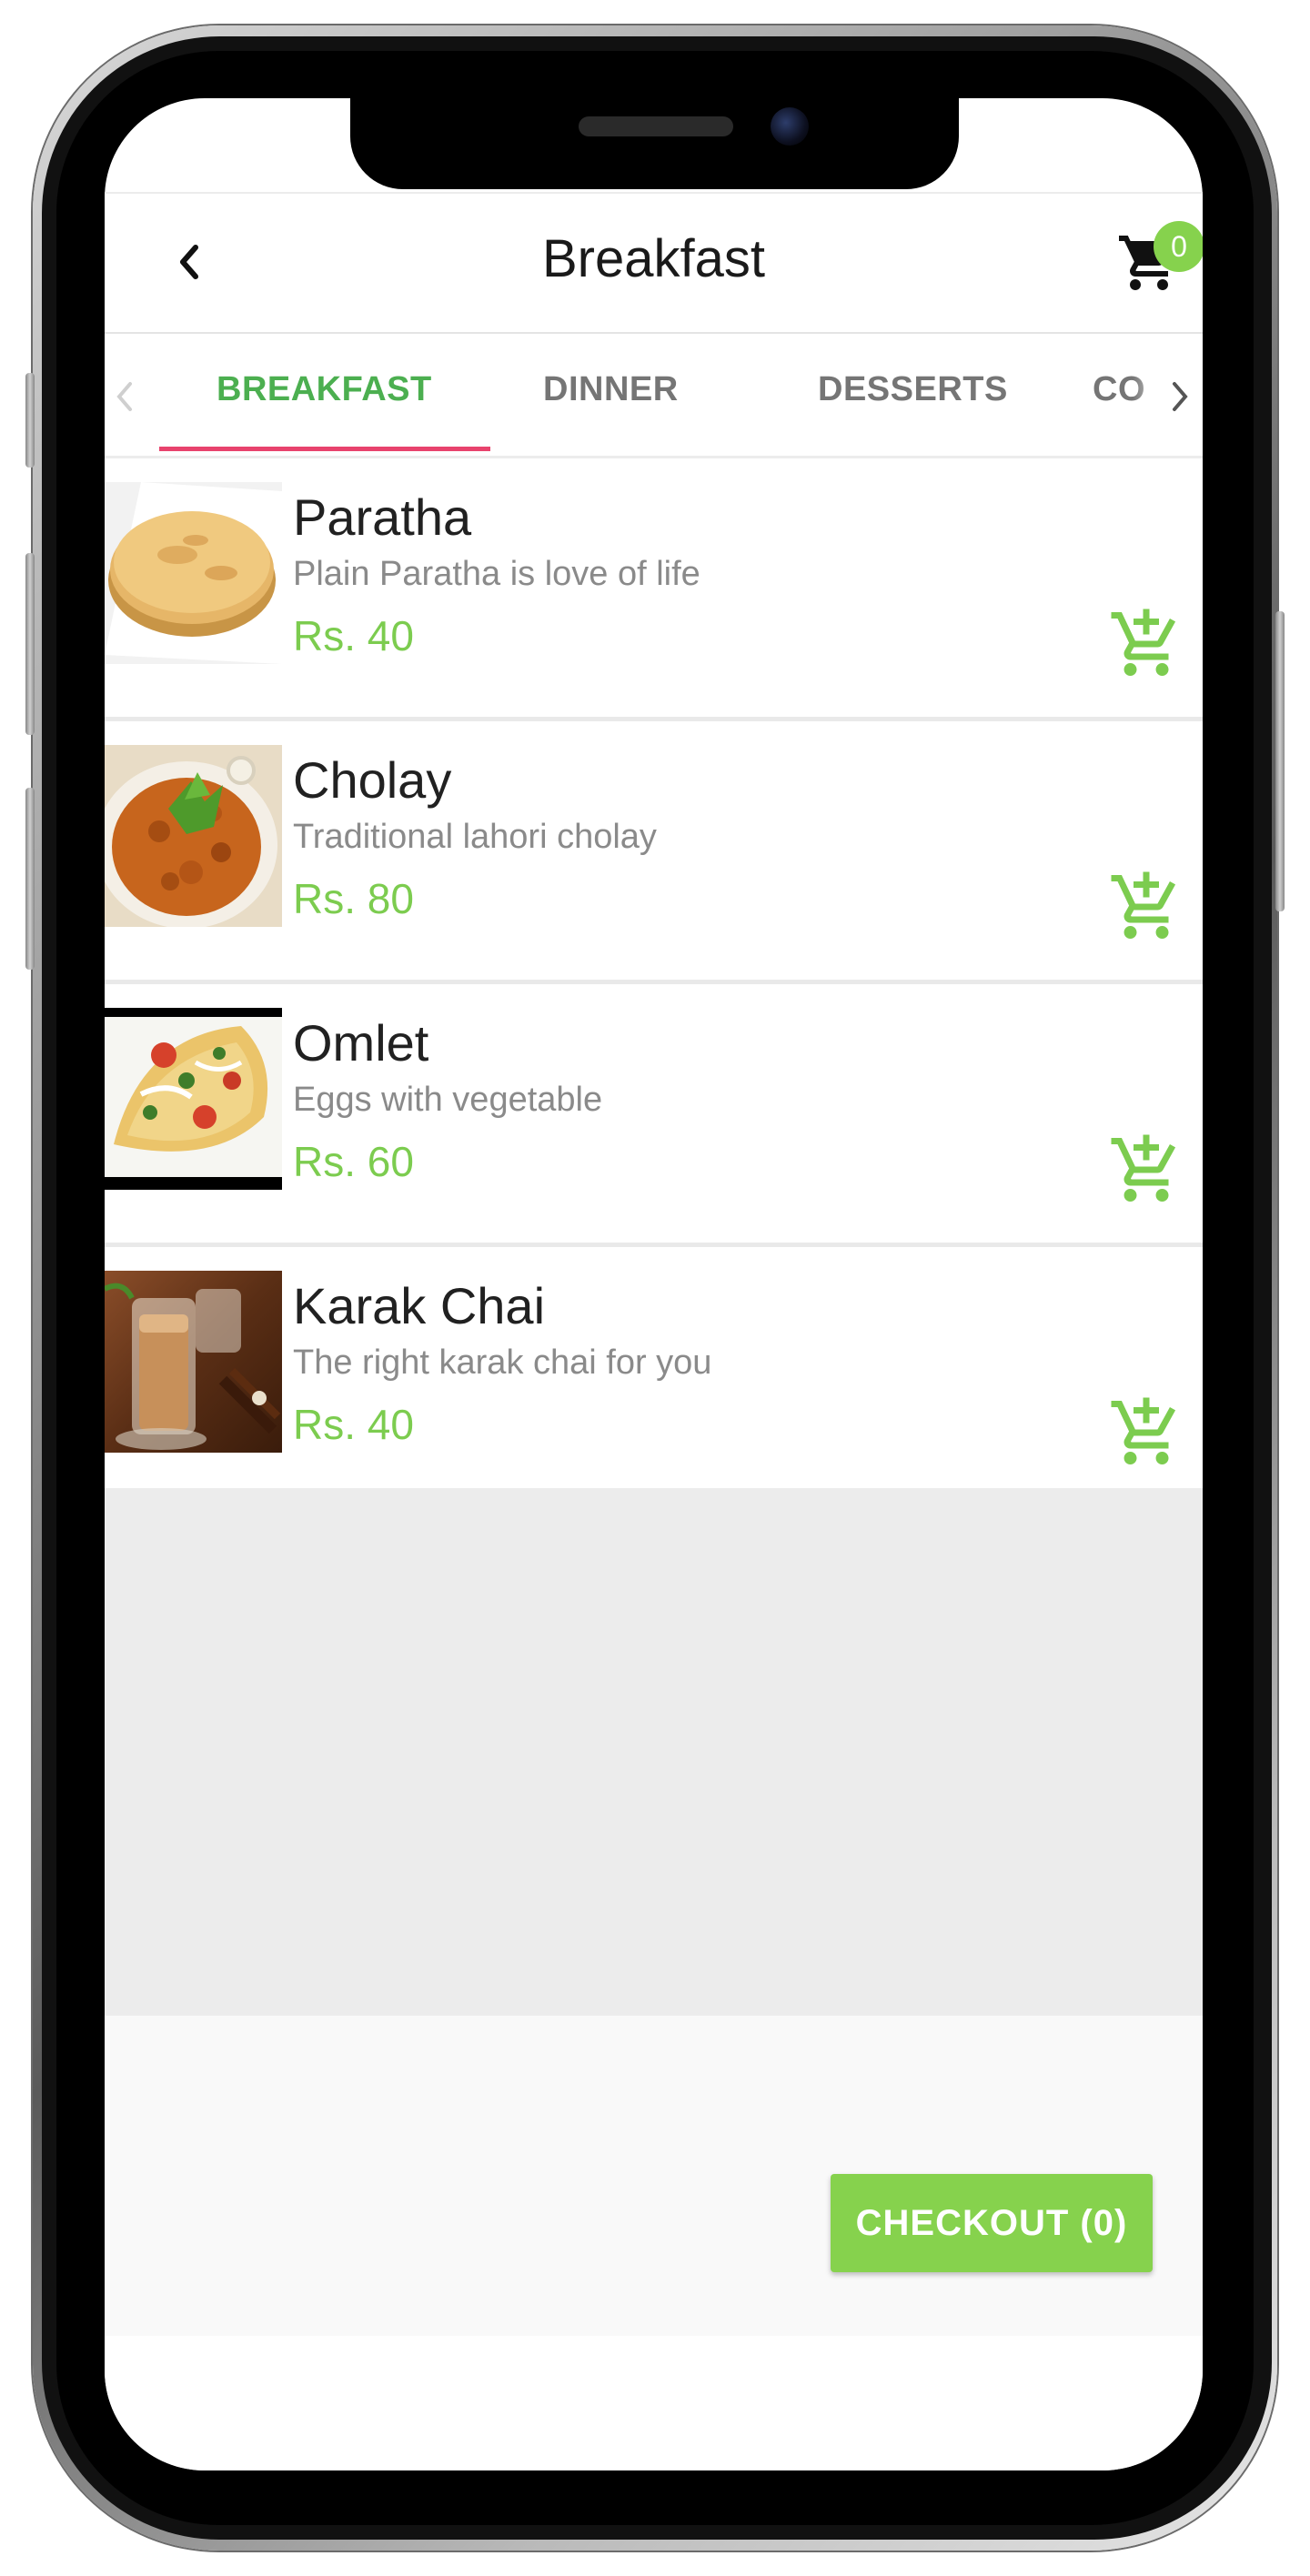 Image resolution: width=1310 pixels, height=2576 pixels. What do you see at coordinates (419, 1305) in the screenshot?
I see `product-name: Karak Chai` at bounding box center [419, 1305].